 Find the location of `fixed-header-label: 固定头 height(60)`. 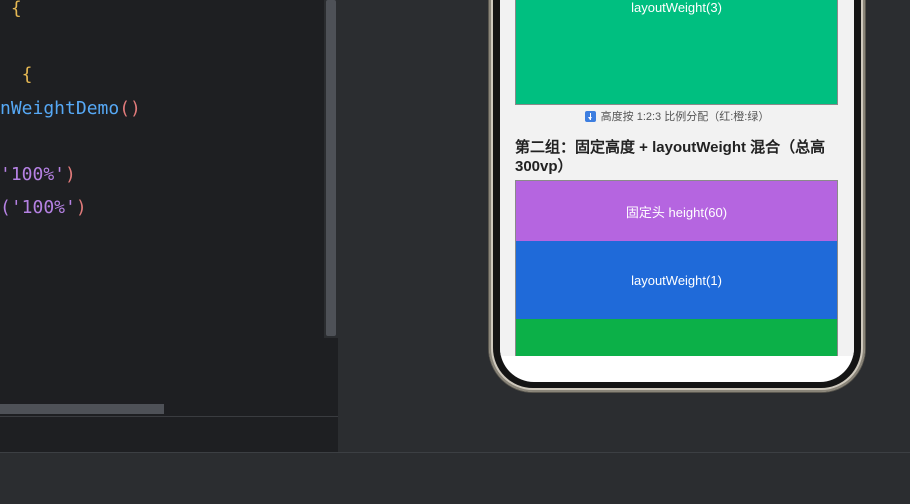

fixed-header-label: 固定头 height(60) is located at coordinates (676, 212).